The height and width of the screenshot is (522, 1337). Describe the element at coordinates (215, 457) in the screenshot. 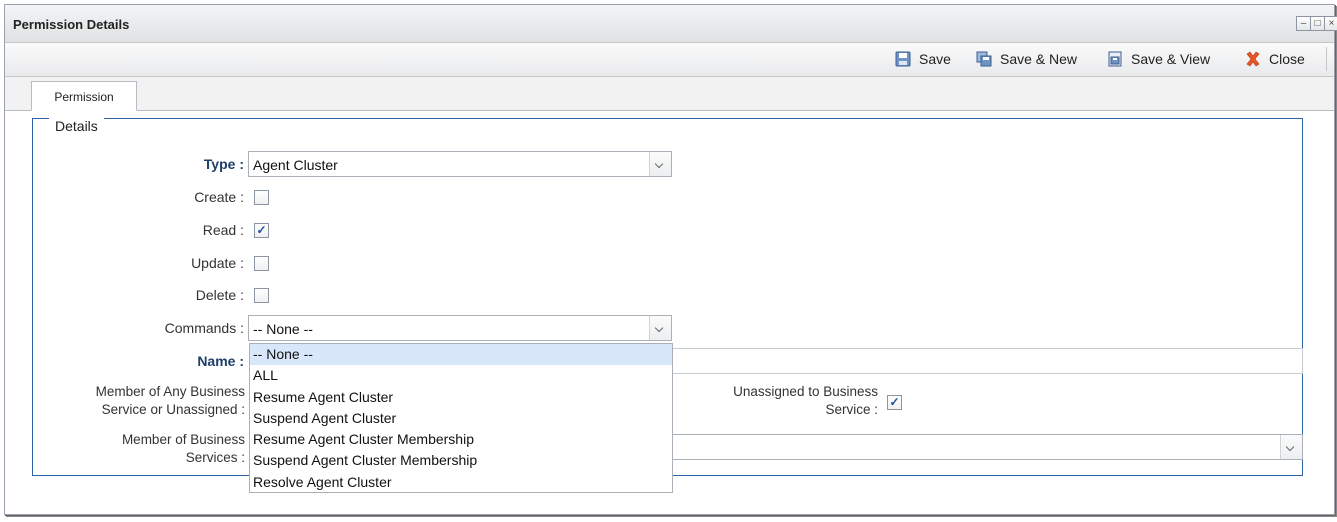

I see `member-bs-label-line2: Services :` at that location.